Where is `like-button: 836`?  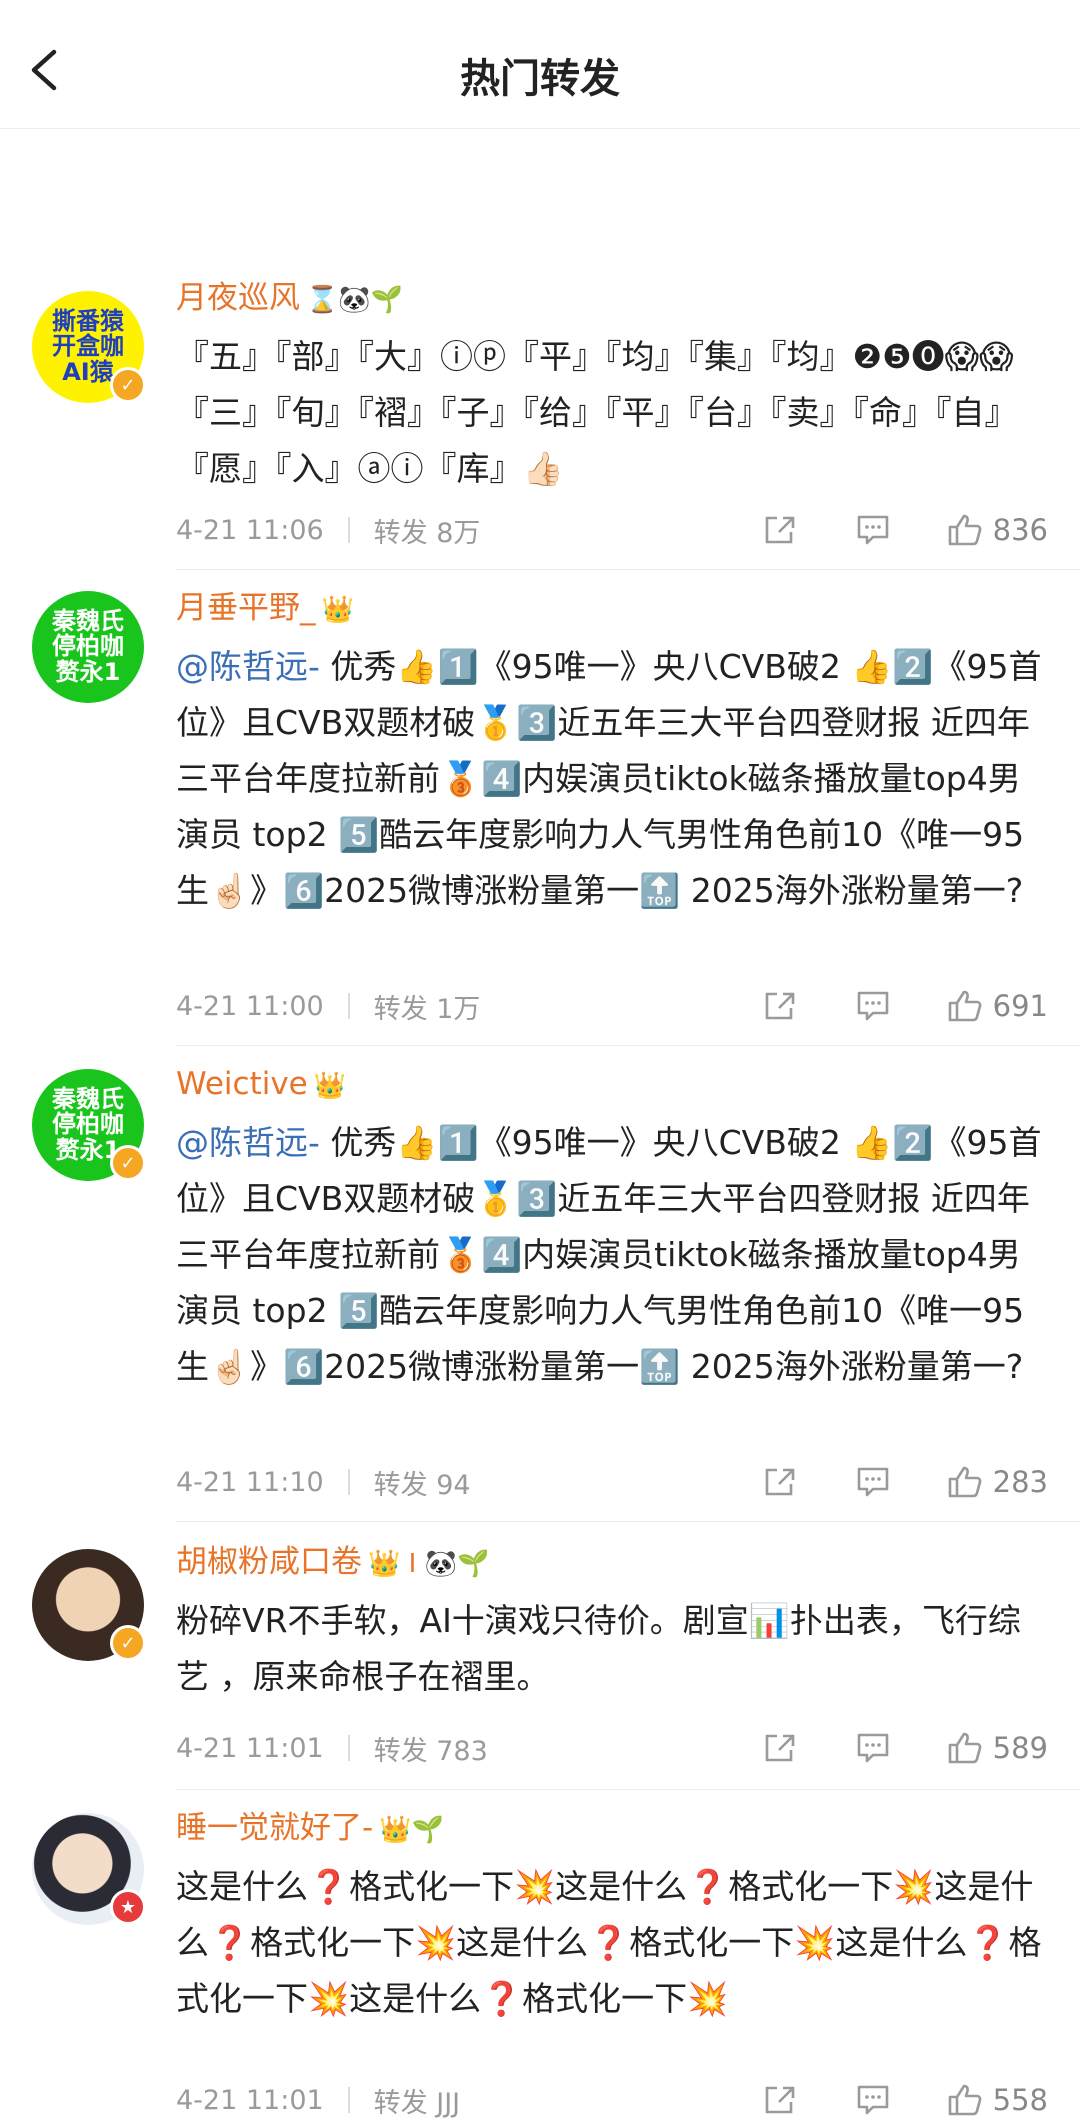
like-button: 836 is located at coordinates (997, 530).